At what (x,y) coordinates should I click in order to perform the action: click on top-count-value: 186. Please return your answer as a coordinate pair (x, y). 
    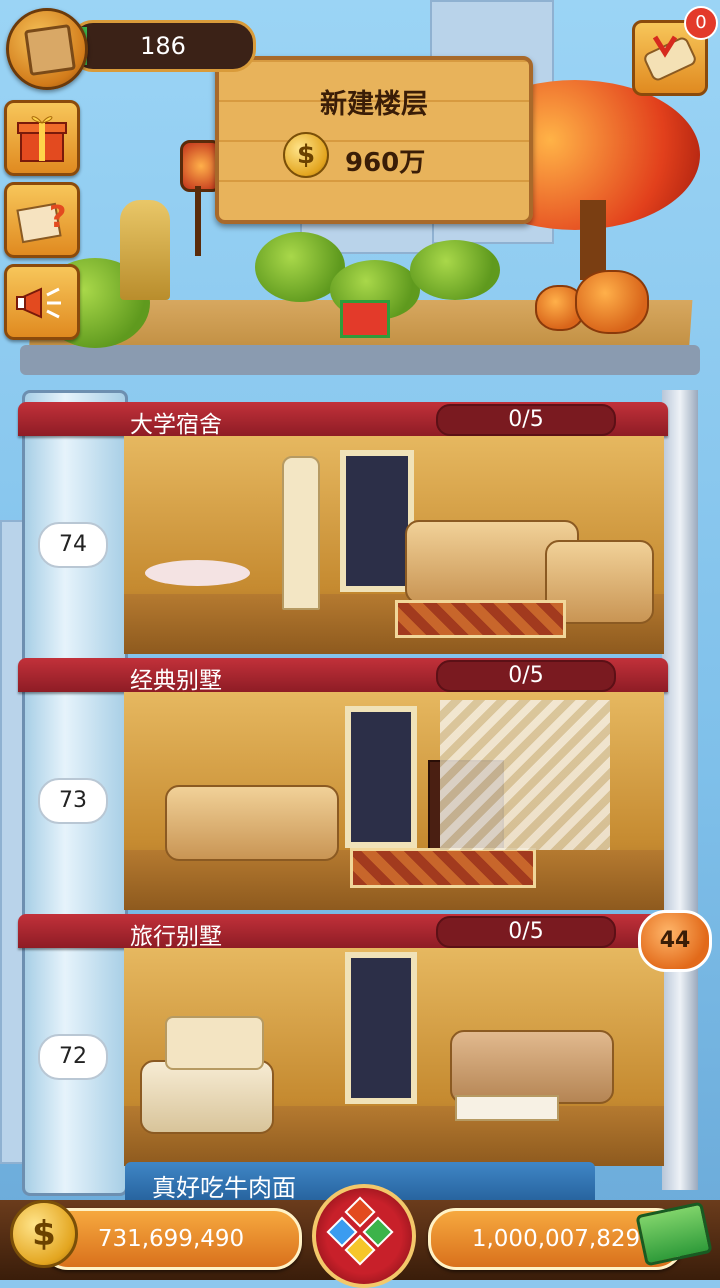
    Looking at the image, I should click on (163, 46).